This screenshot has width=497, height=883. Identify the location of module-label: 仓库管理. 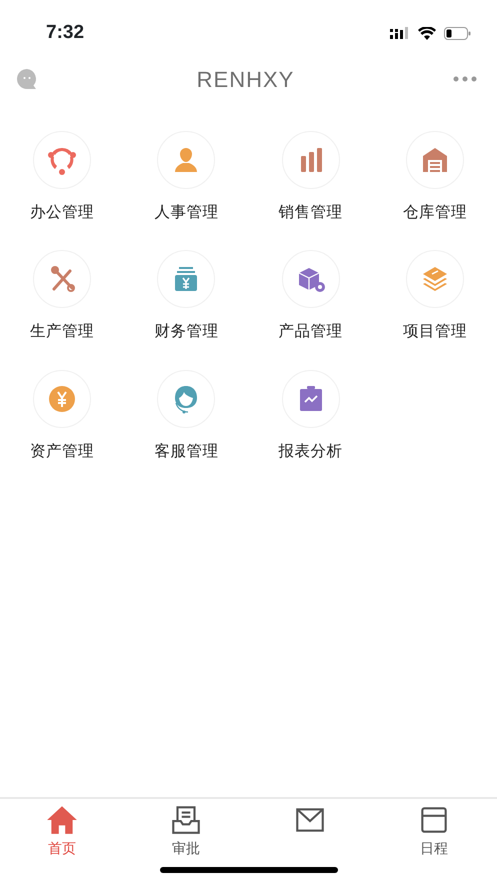
(434, 212).